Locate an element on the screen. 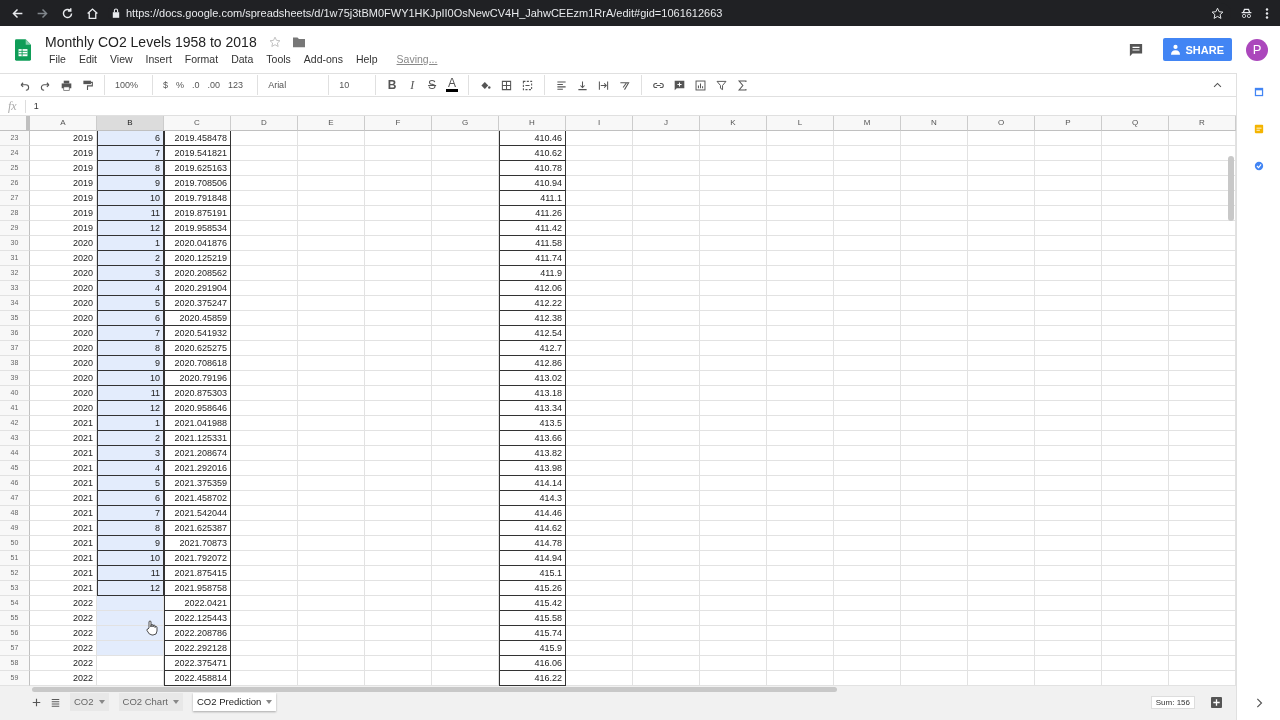  font-dropdown: Arial is located at coordinates (293, 85).